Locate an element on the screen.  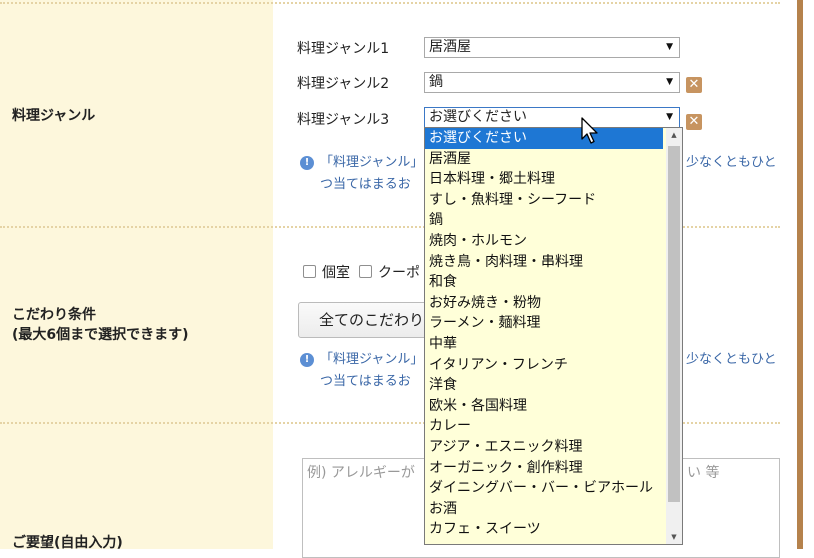
dropdown-option: アジア・エスニック料理 is located at coordinates (544, 447).